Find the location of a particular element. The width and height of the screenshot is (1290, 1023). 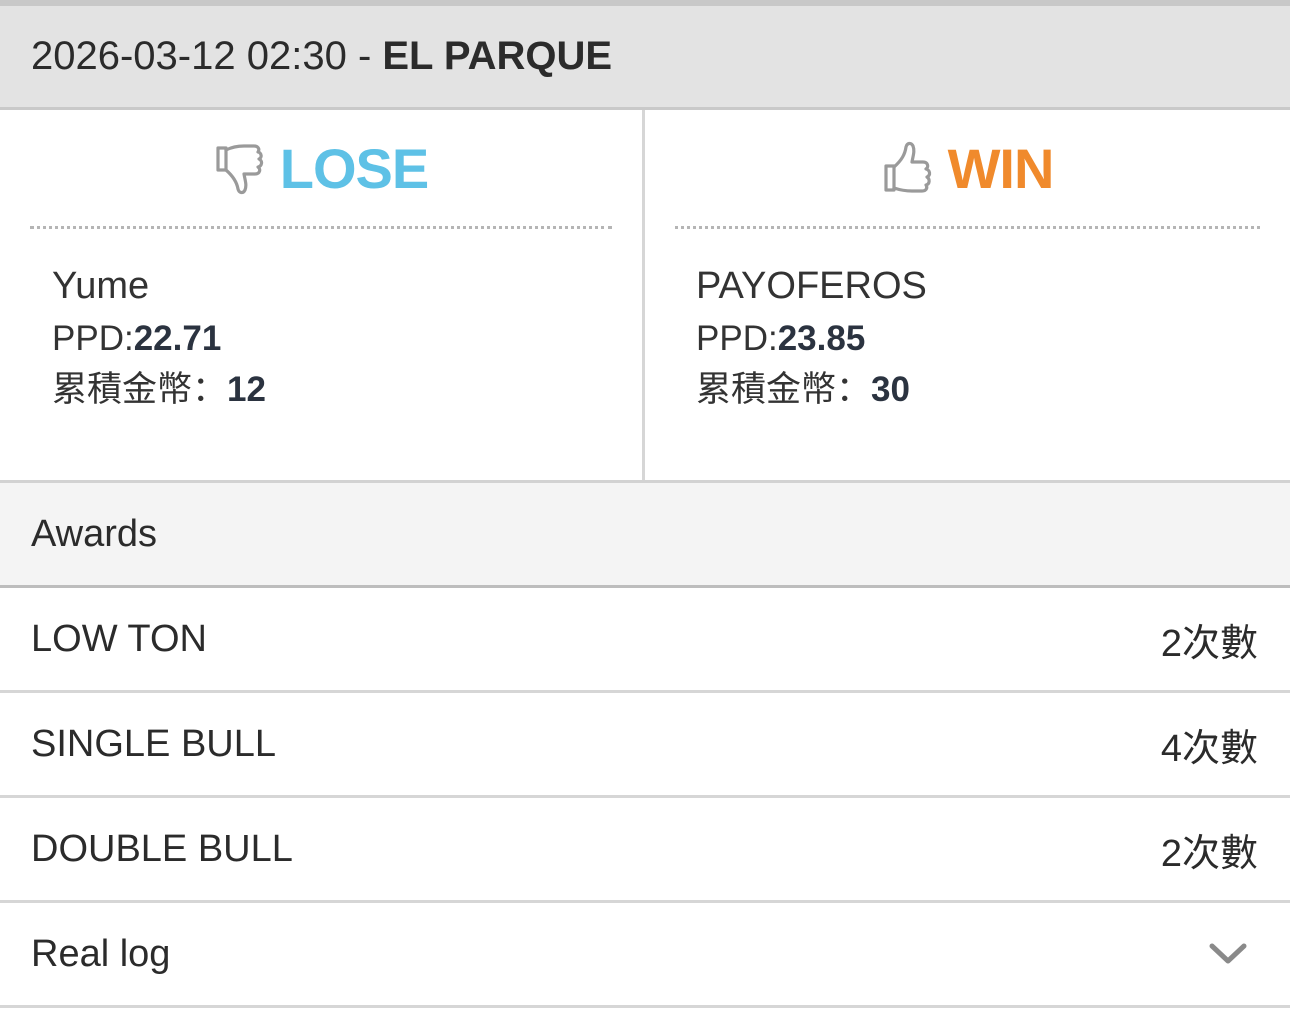

award-row-double-bull: DOUBLE BULL 2次數 is located at coordinates (645, 850).